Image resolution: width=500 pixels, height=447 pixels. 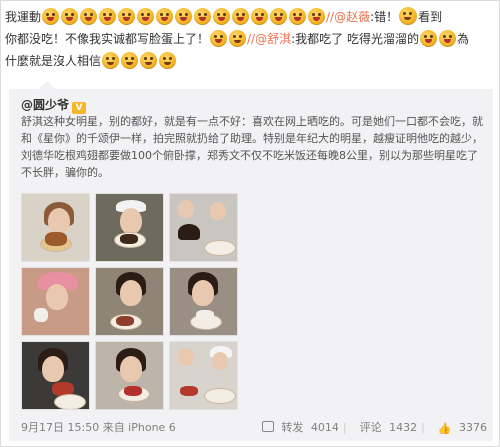 I want to click on post-text-prefix: 我運動, so click(x=23, y=17).